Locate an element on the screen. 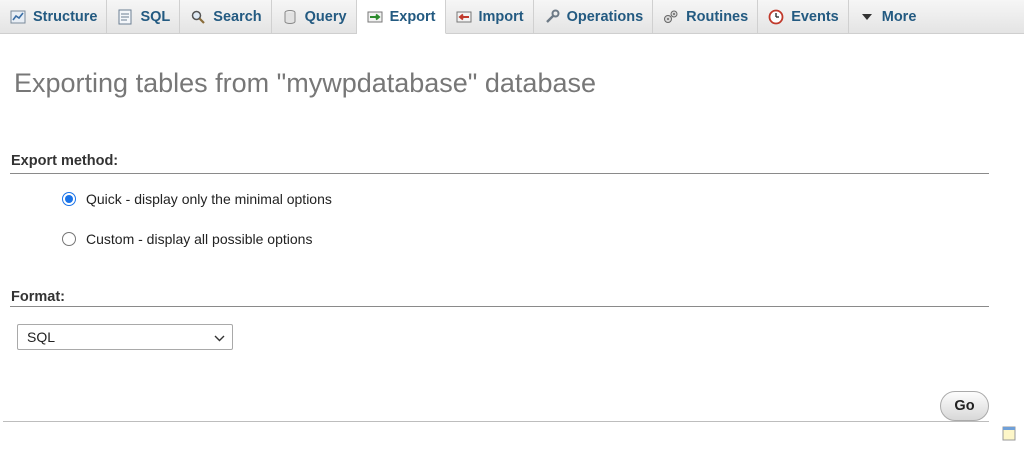 This screenshot has height=454, width=1024. radio-quick-label: Quick - display only the minimal options is located at coordinates (209, 199).